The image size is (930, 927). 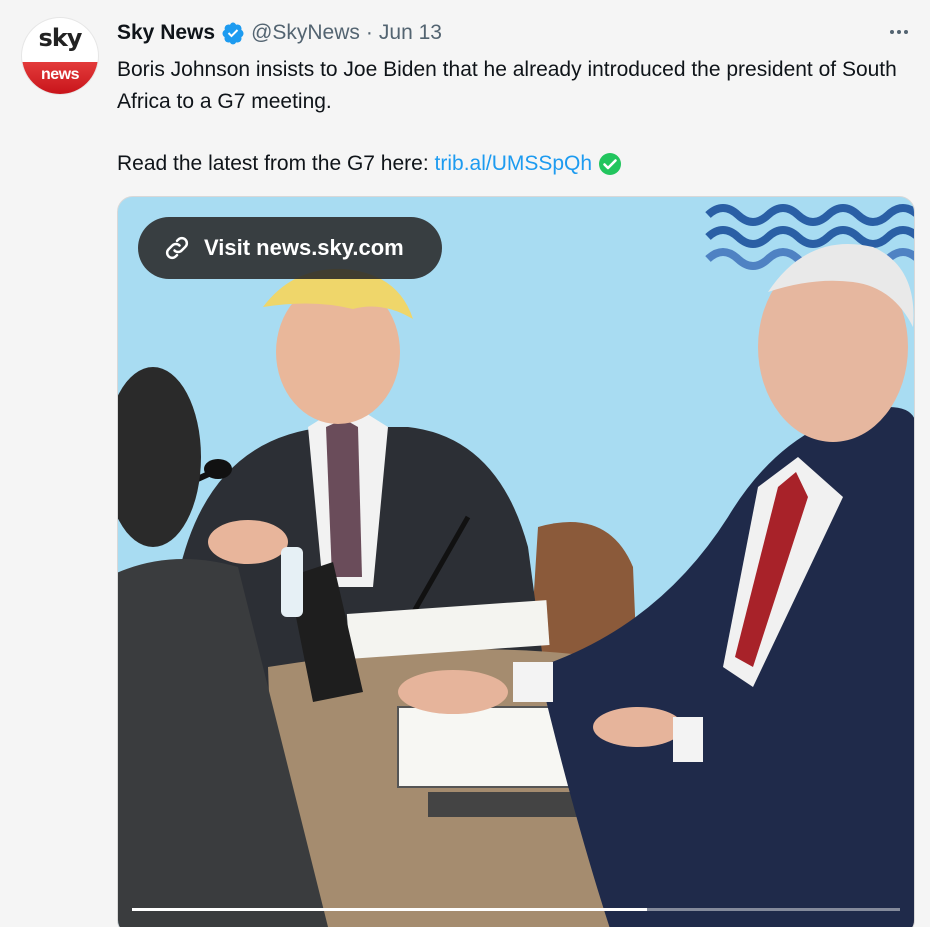 I want to click on tweet-date: Jun 13, so click(x=410, y=33).